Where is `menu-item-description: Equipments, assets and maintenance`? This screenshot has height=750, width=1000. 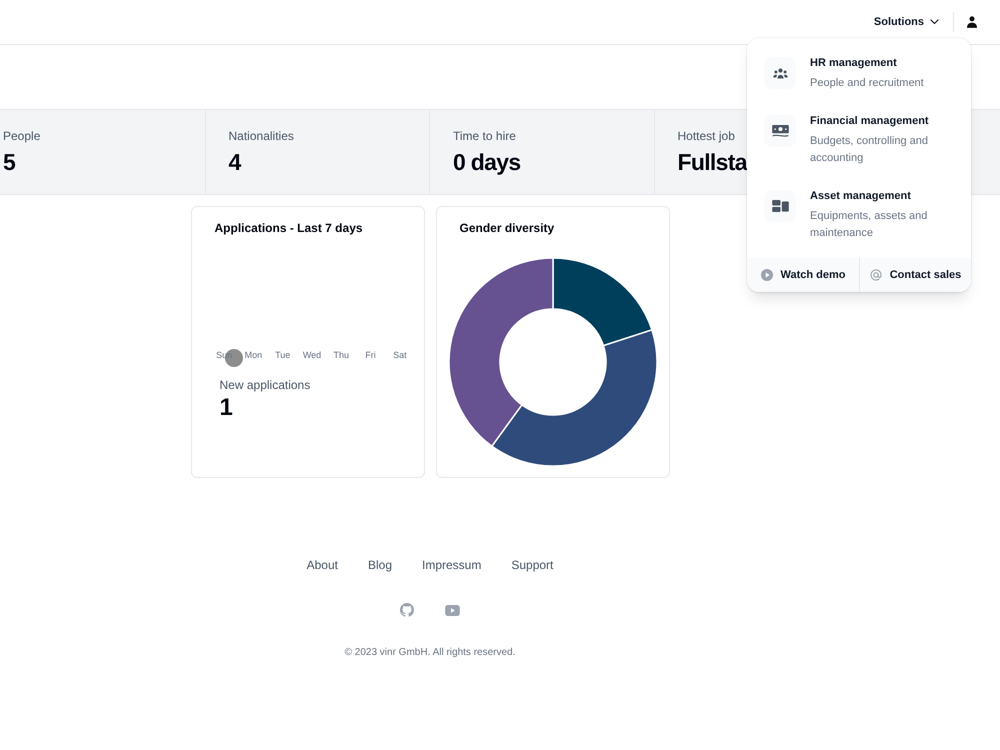 menu-item-description: Equipments, assets and maintenance is located at coordinates (869, 225).